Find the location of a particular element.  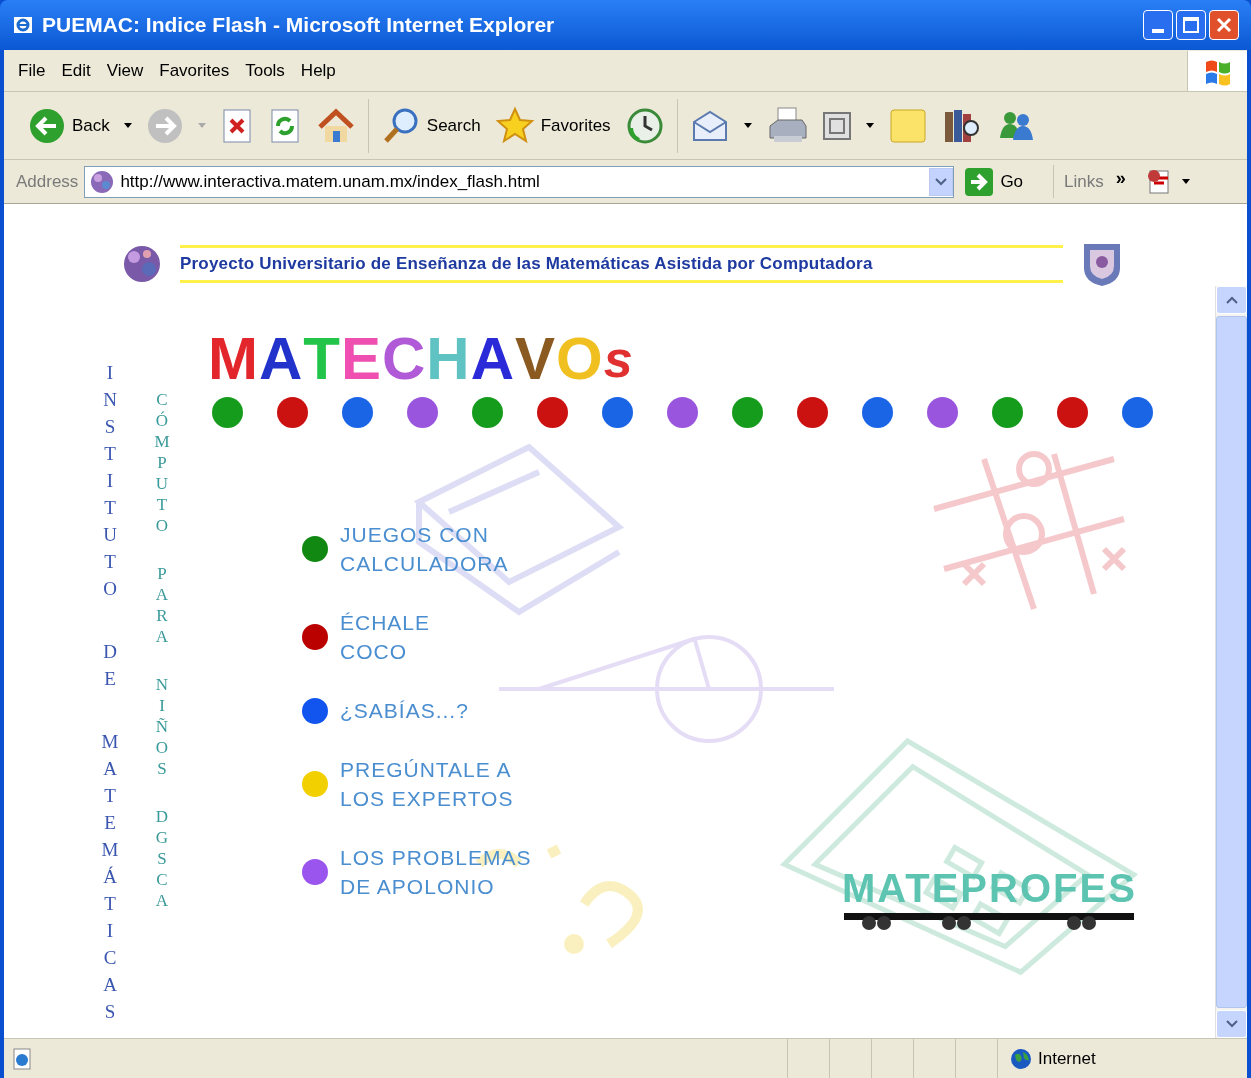

chevron-up-icon is located at coordinates (1231, 300).